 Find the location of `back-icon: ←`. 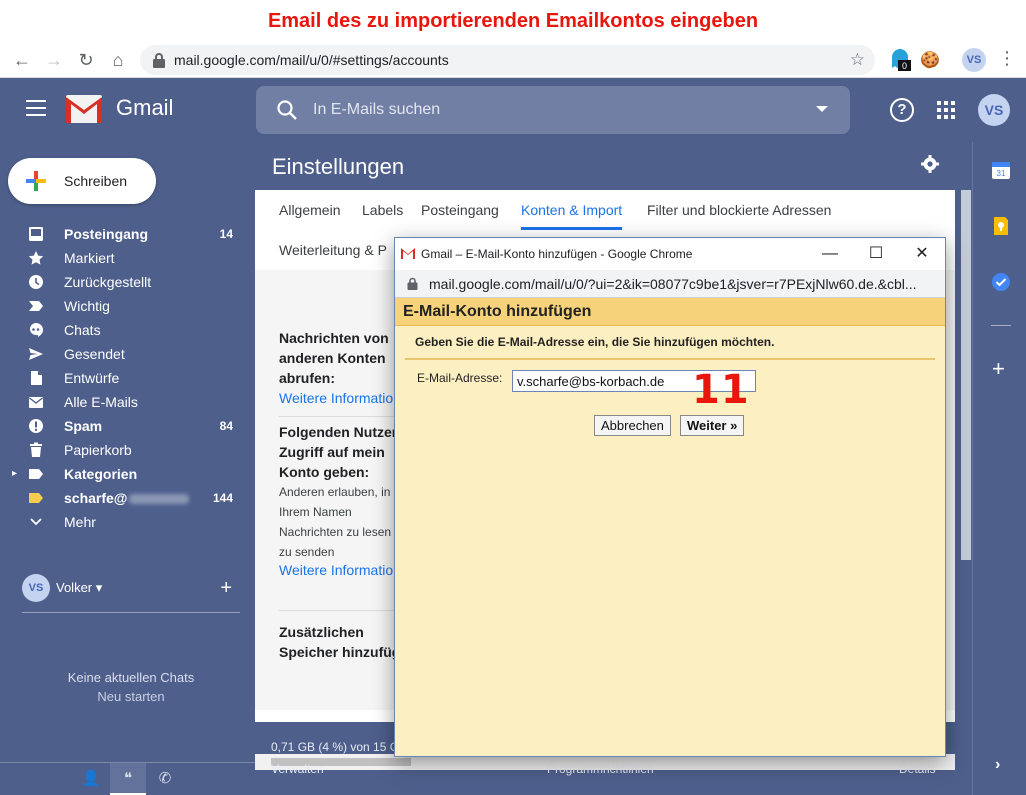

back-icon: ← is located at coordinates (22, 60).